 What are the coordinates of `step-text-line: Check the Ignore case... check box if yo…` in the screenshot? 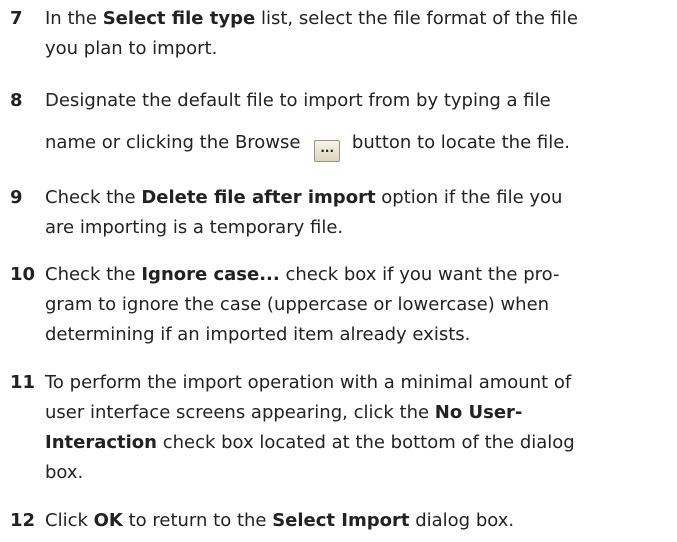 It's located at (302, 275).